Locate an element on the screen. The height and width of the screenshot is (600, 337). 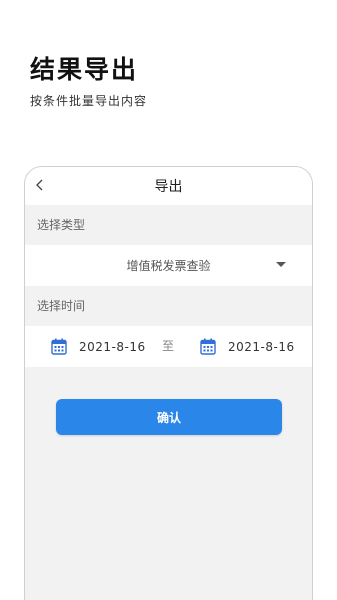
caret-down-icon is located at coordinates (281, 264).